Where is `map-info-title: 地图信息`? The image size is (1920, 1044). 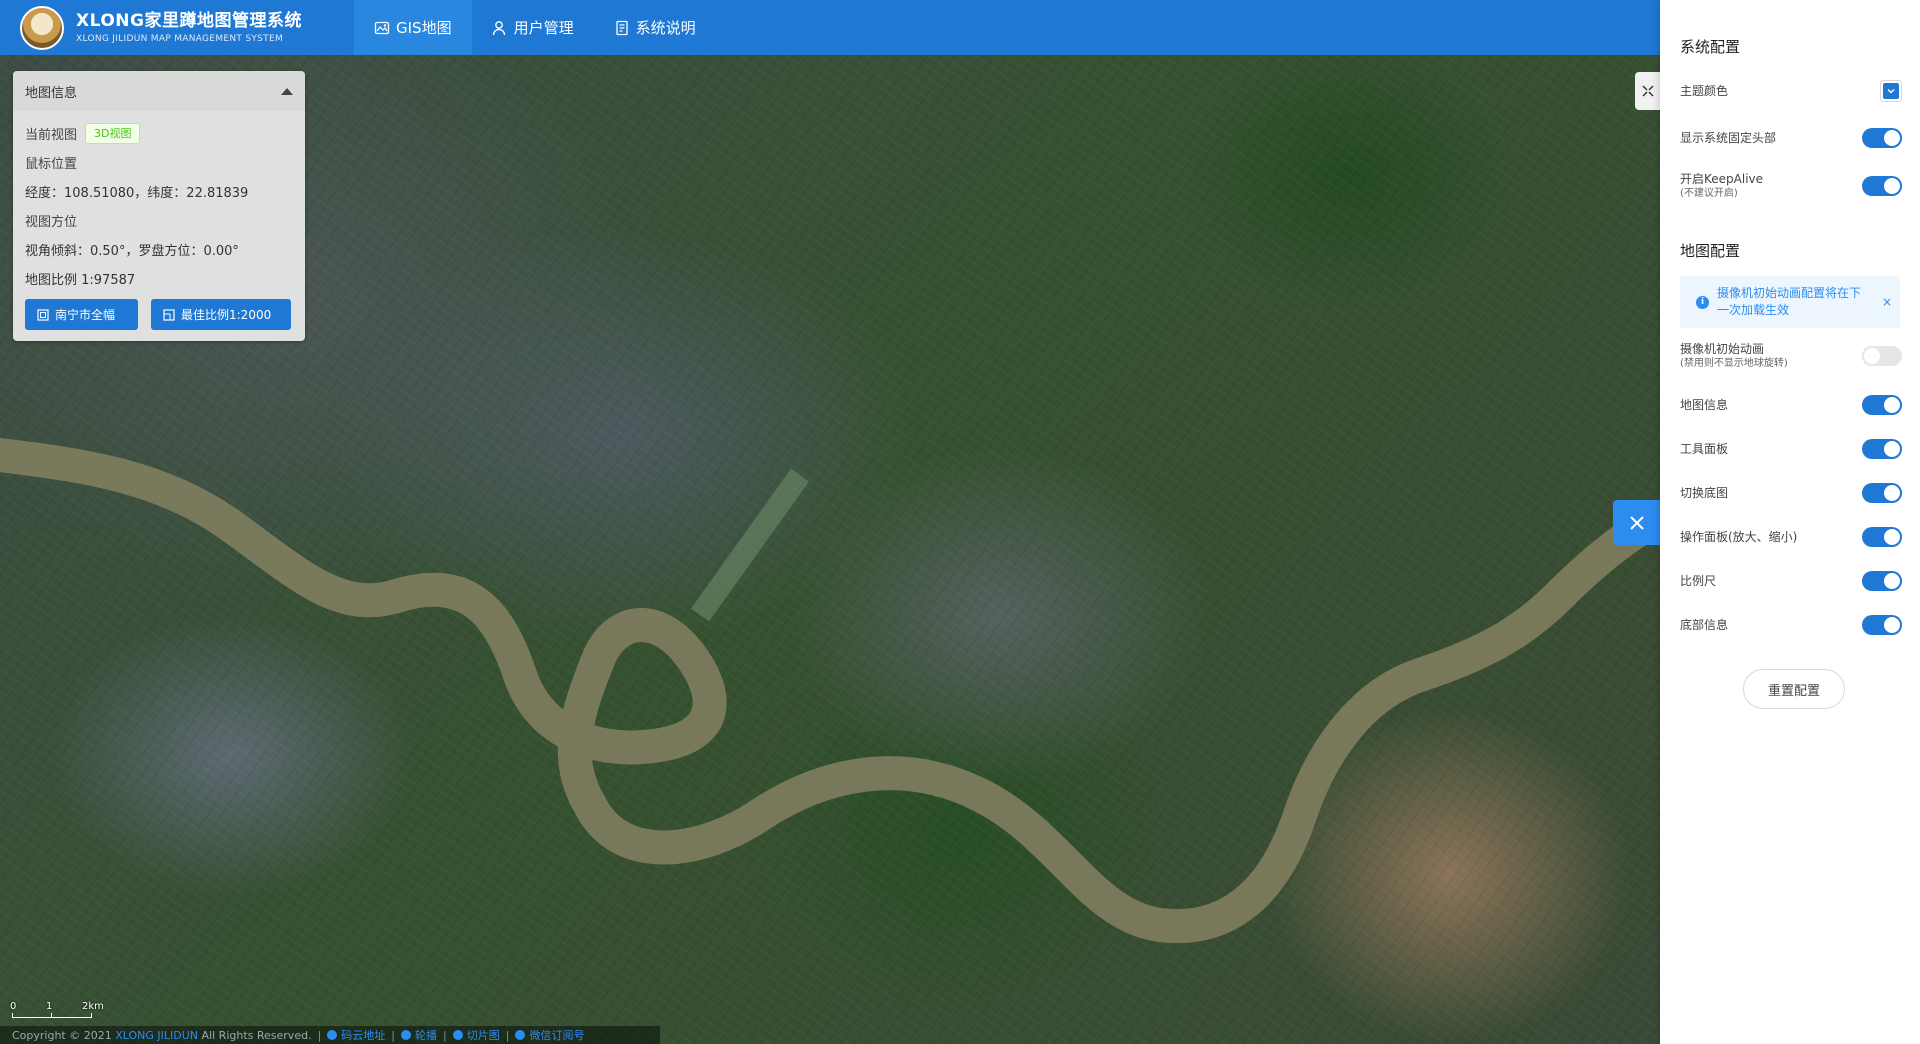
map-info-title: 地图信息 is located at coordinates (51, 93).